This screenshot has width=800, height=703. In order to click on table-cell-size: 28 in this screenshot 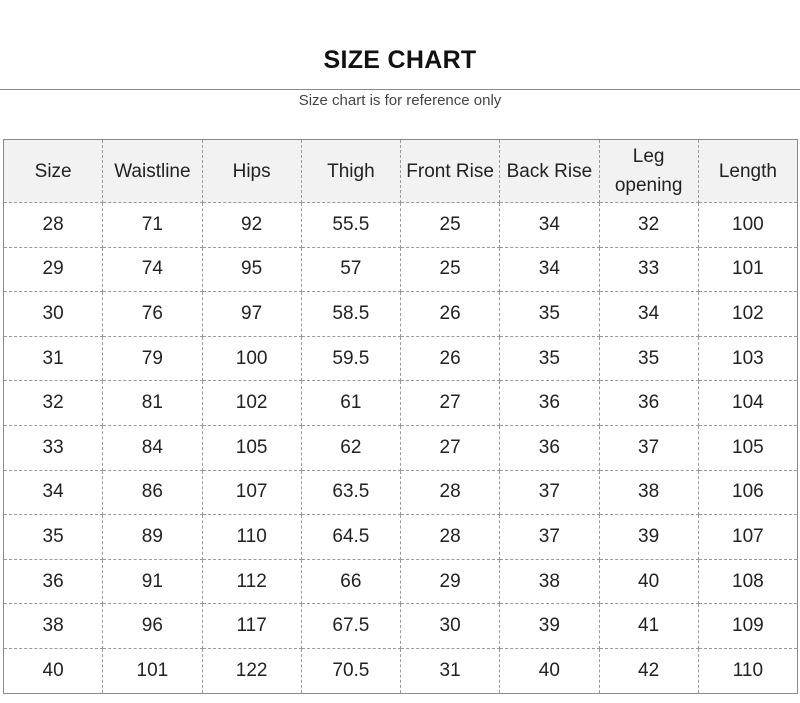, I will do `click(53, 225)`.